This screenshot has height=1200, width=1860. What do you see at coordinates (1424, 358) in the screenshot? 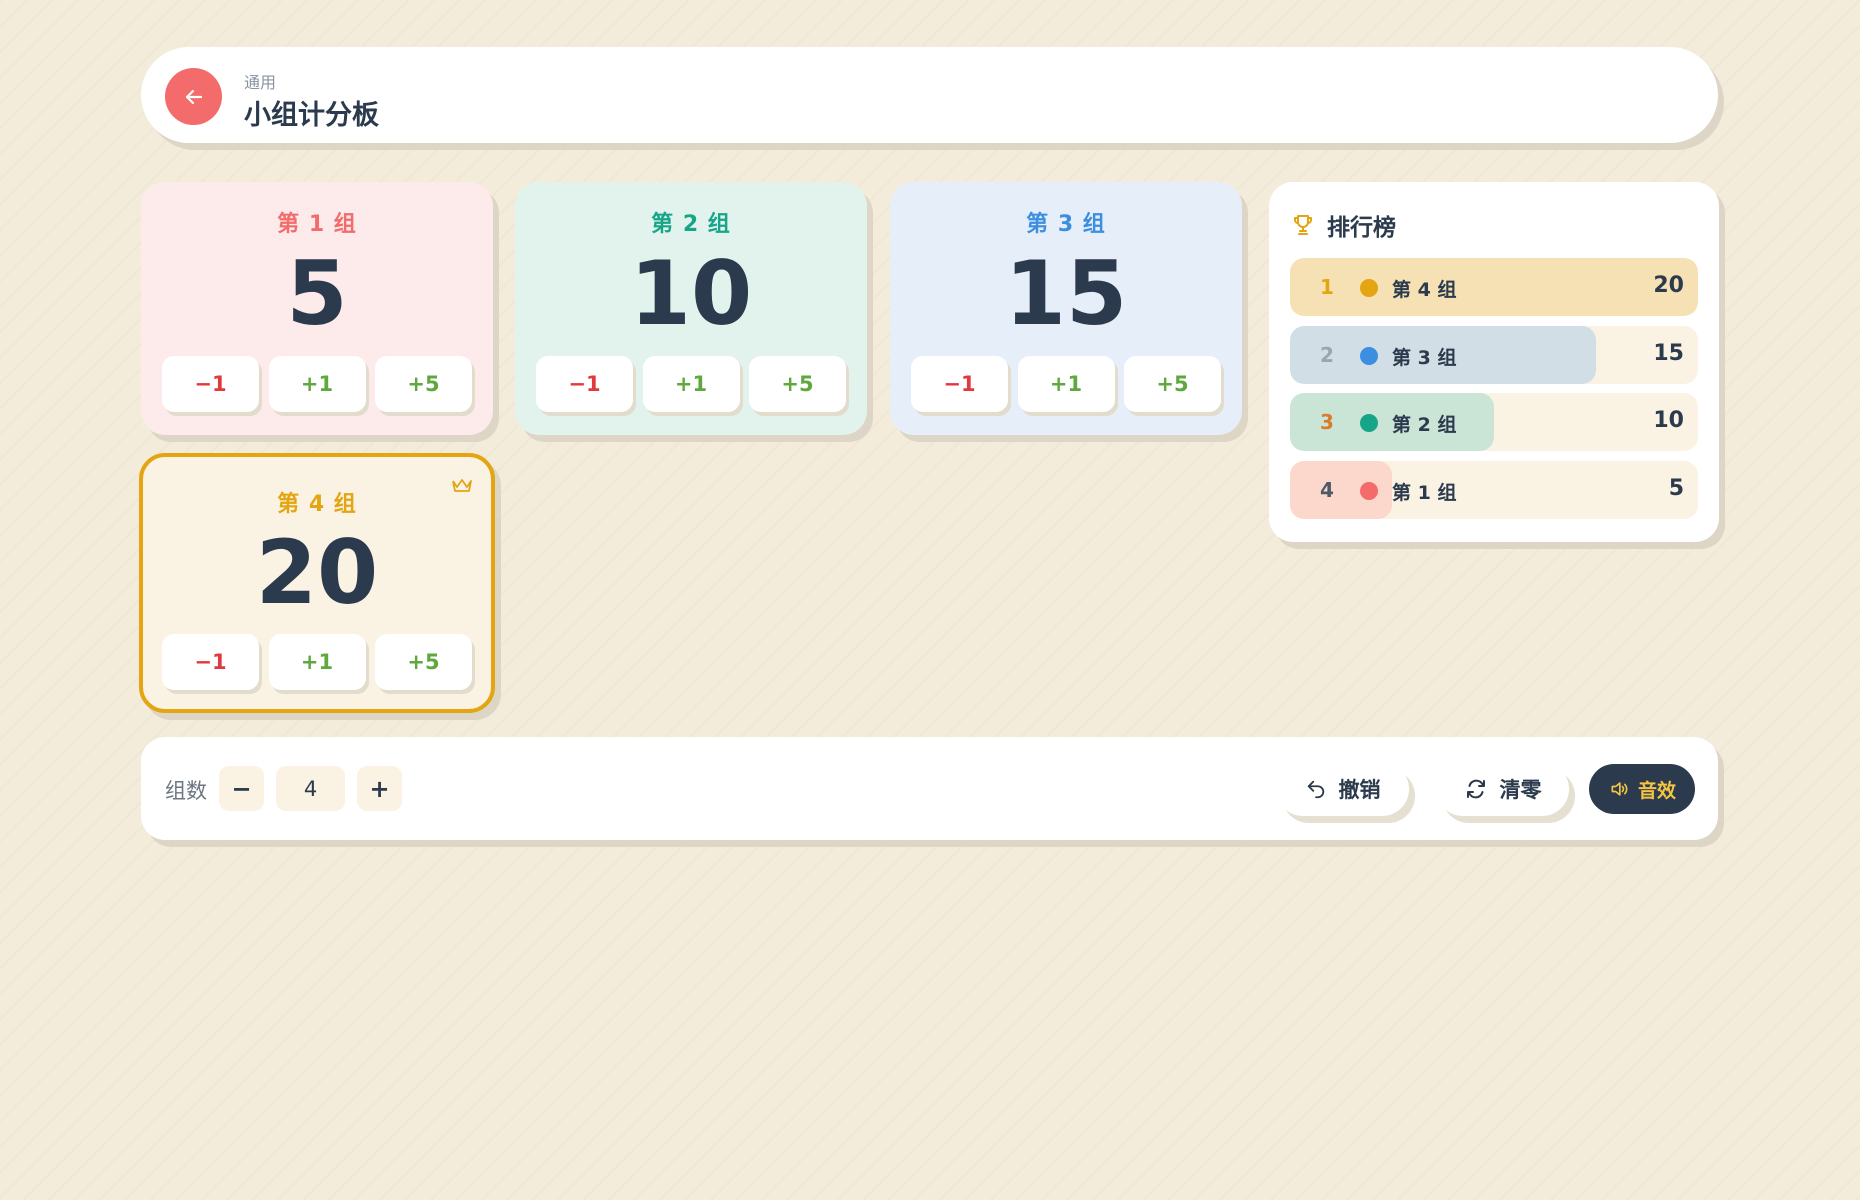
I see `rank-team-name: 第 3 组` at bounding box center [1424, 358].